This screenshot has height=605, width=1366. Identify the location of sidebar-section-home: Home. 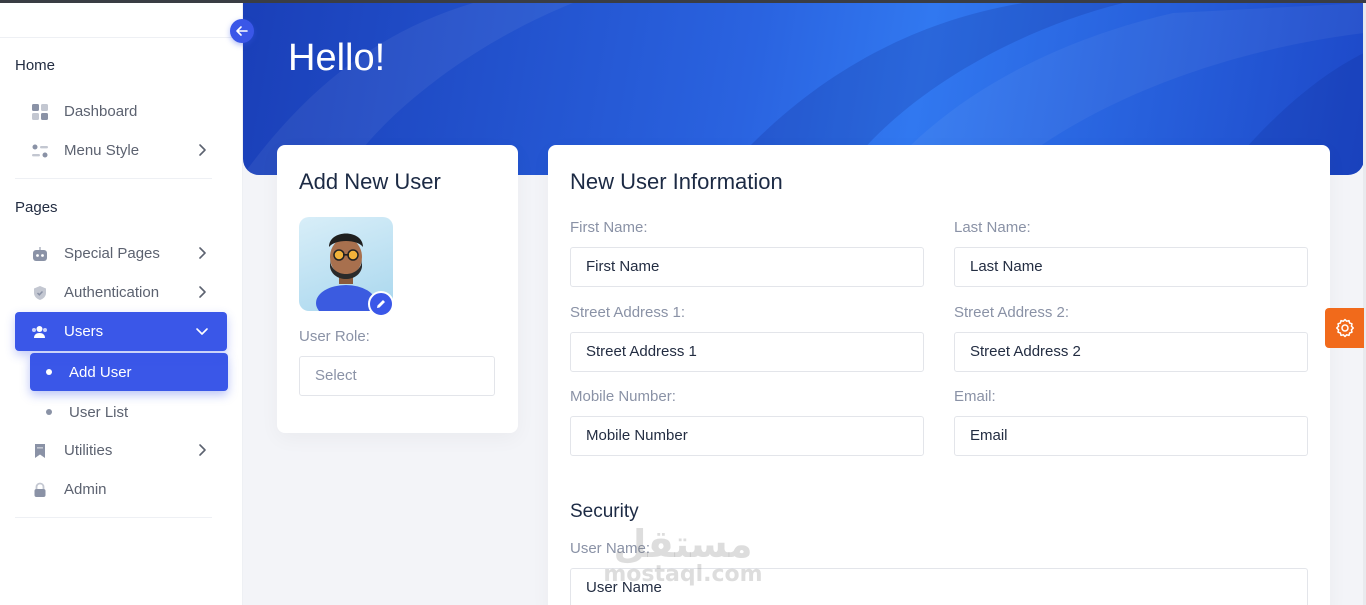
(35, 65).